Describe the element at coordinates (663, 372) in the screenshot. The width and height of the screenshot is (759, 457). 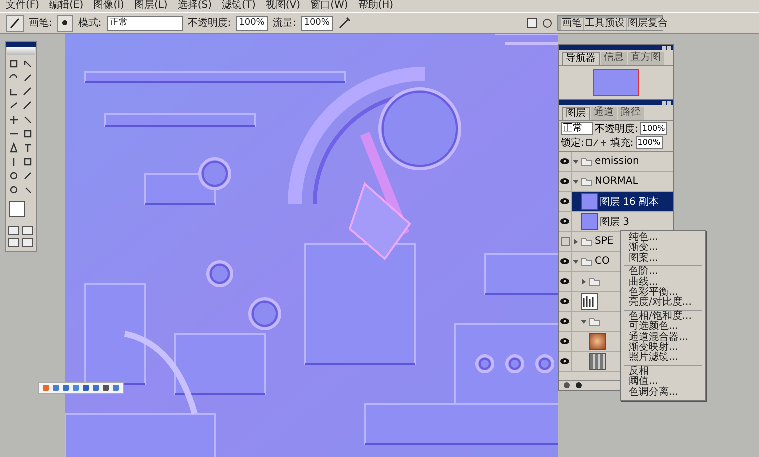
I see `menu-item: 反相` at that location.